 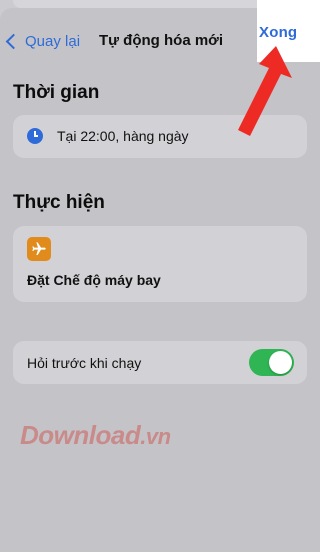 I want to click on back-button: Quay lại, so click(x=43, y=41).